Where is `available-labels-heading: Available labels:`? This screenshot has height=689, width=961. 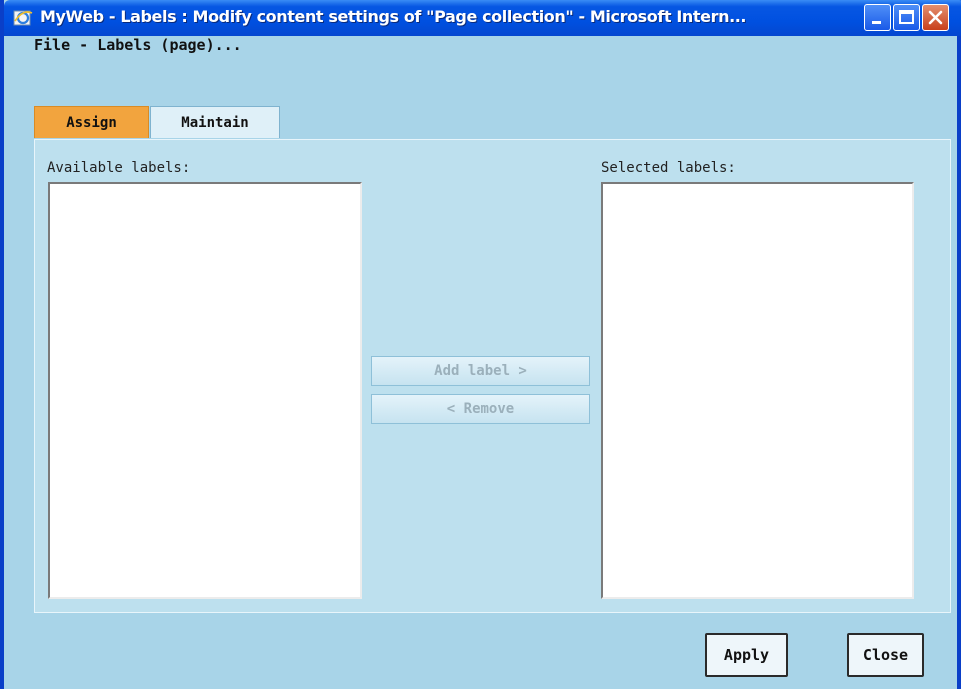
available-labels-heading: Available labels: is located at coordinates (119, 168).